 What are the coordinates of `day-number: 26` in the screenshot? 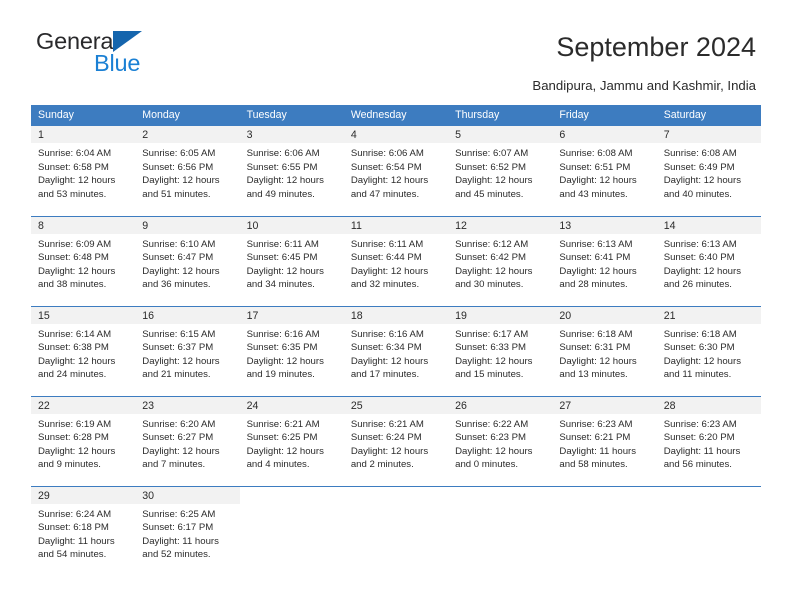 It's located at (500, 405).